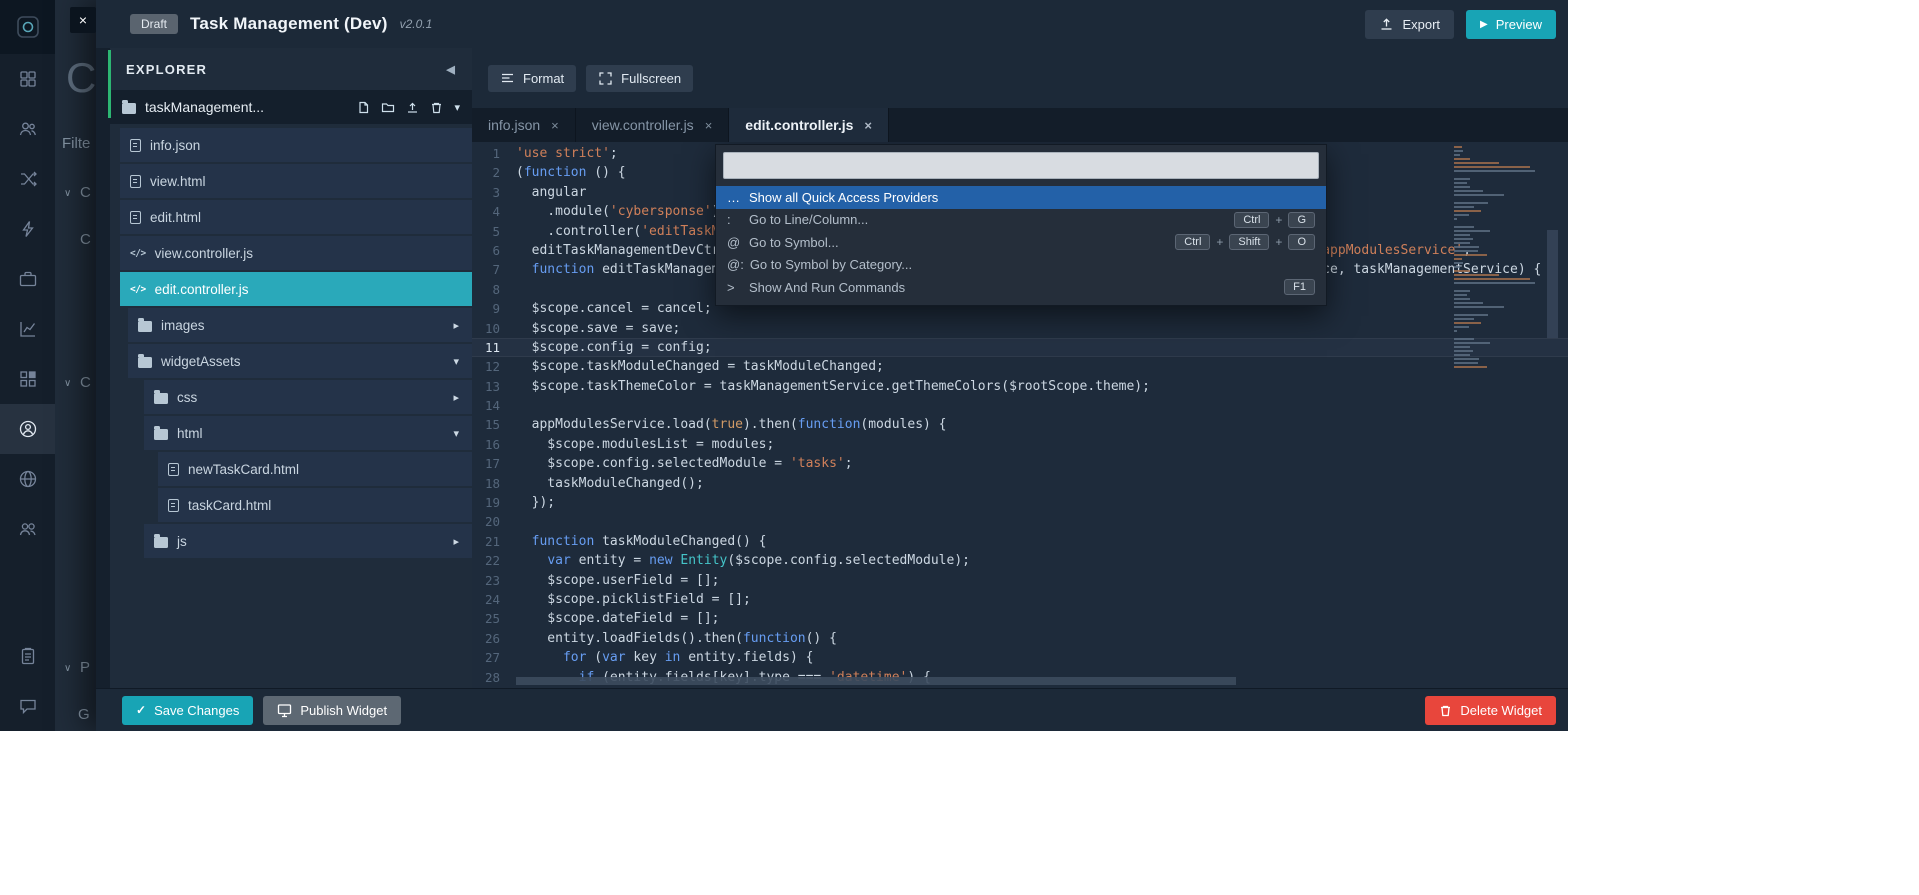  I want to click on tree-file-row: info.json, so click(296, 145).